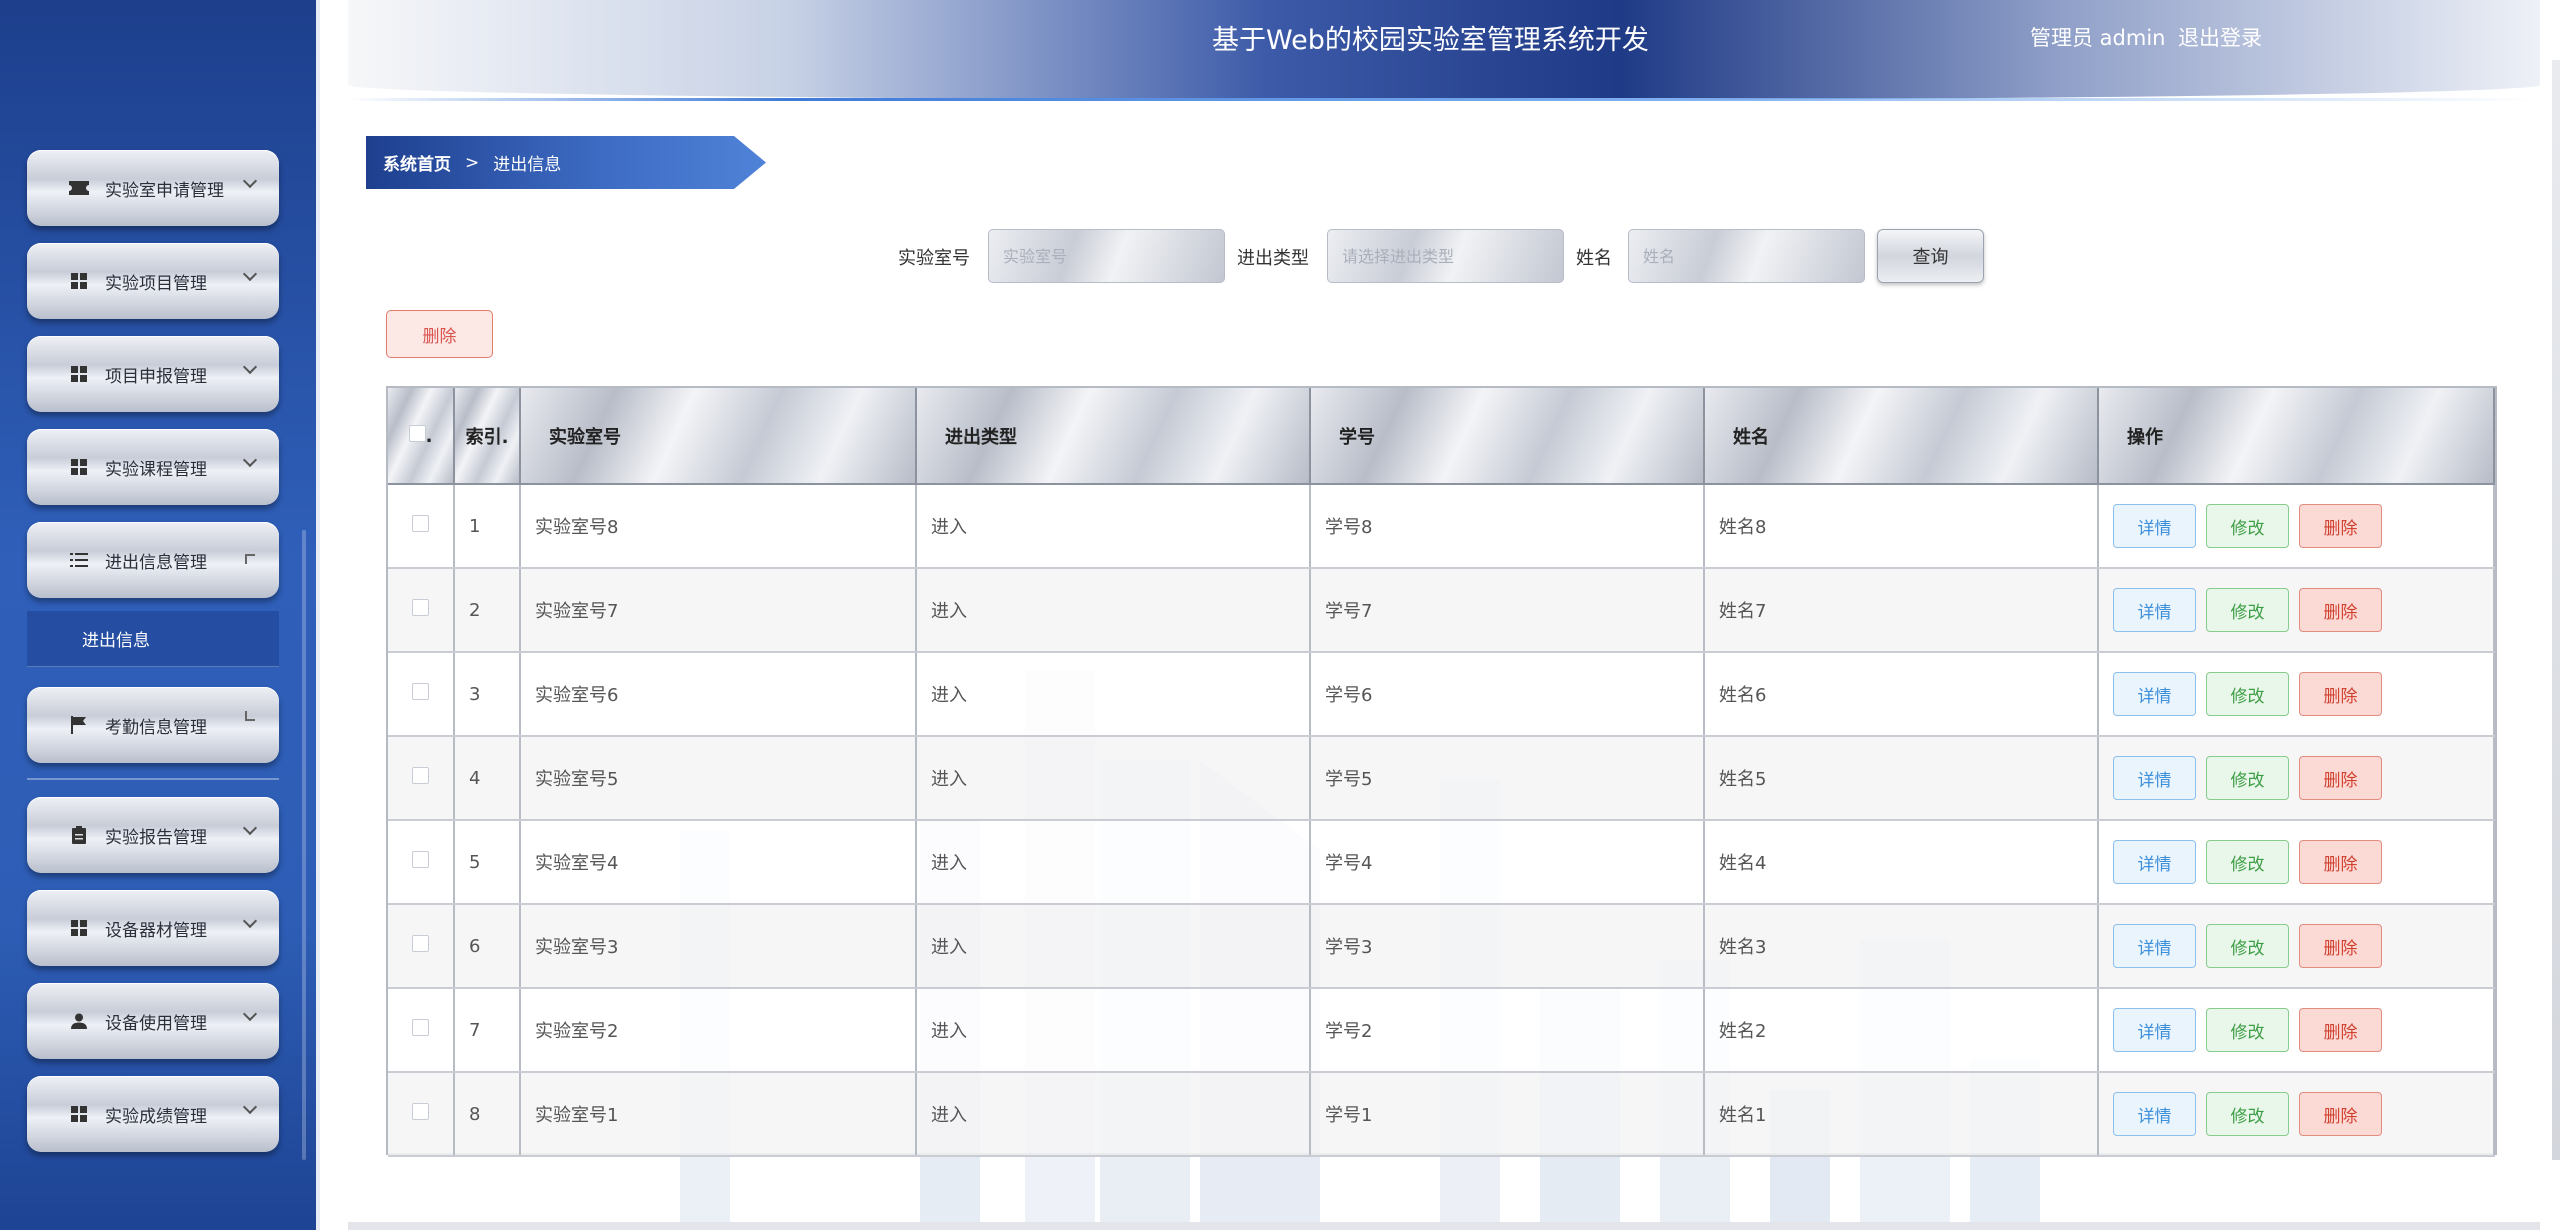  I want to click on horizontal-scrollbar, so click(1444, 1226).